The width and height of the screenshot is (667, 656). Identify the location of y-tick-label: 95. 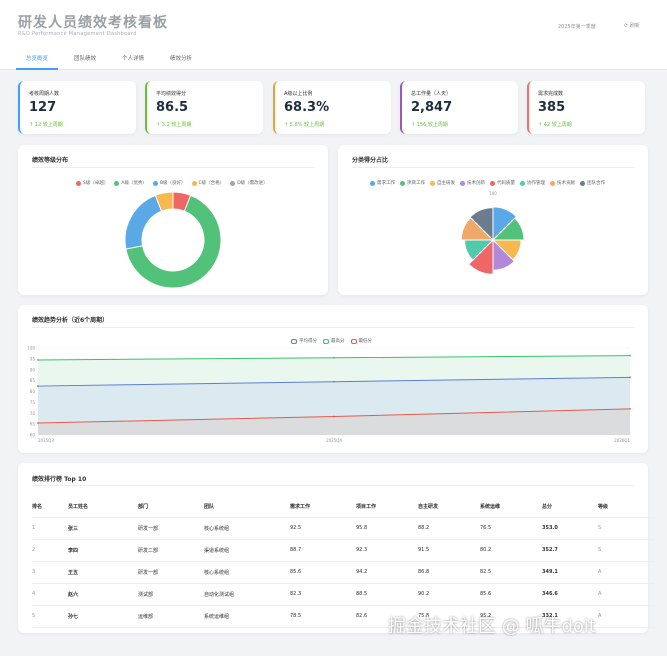
(33, 358).